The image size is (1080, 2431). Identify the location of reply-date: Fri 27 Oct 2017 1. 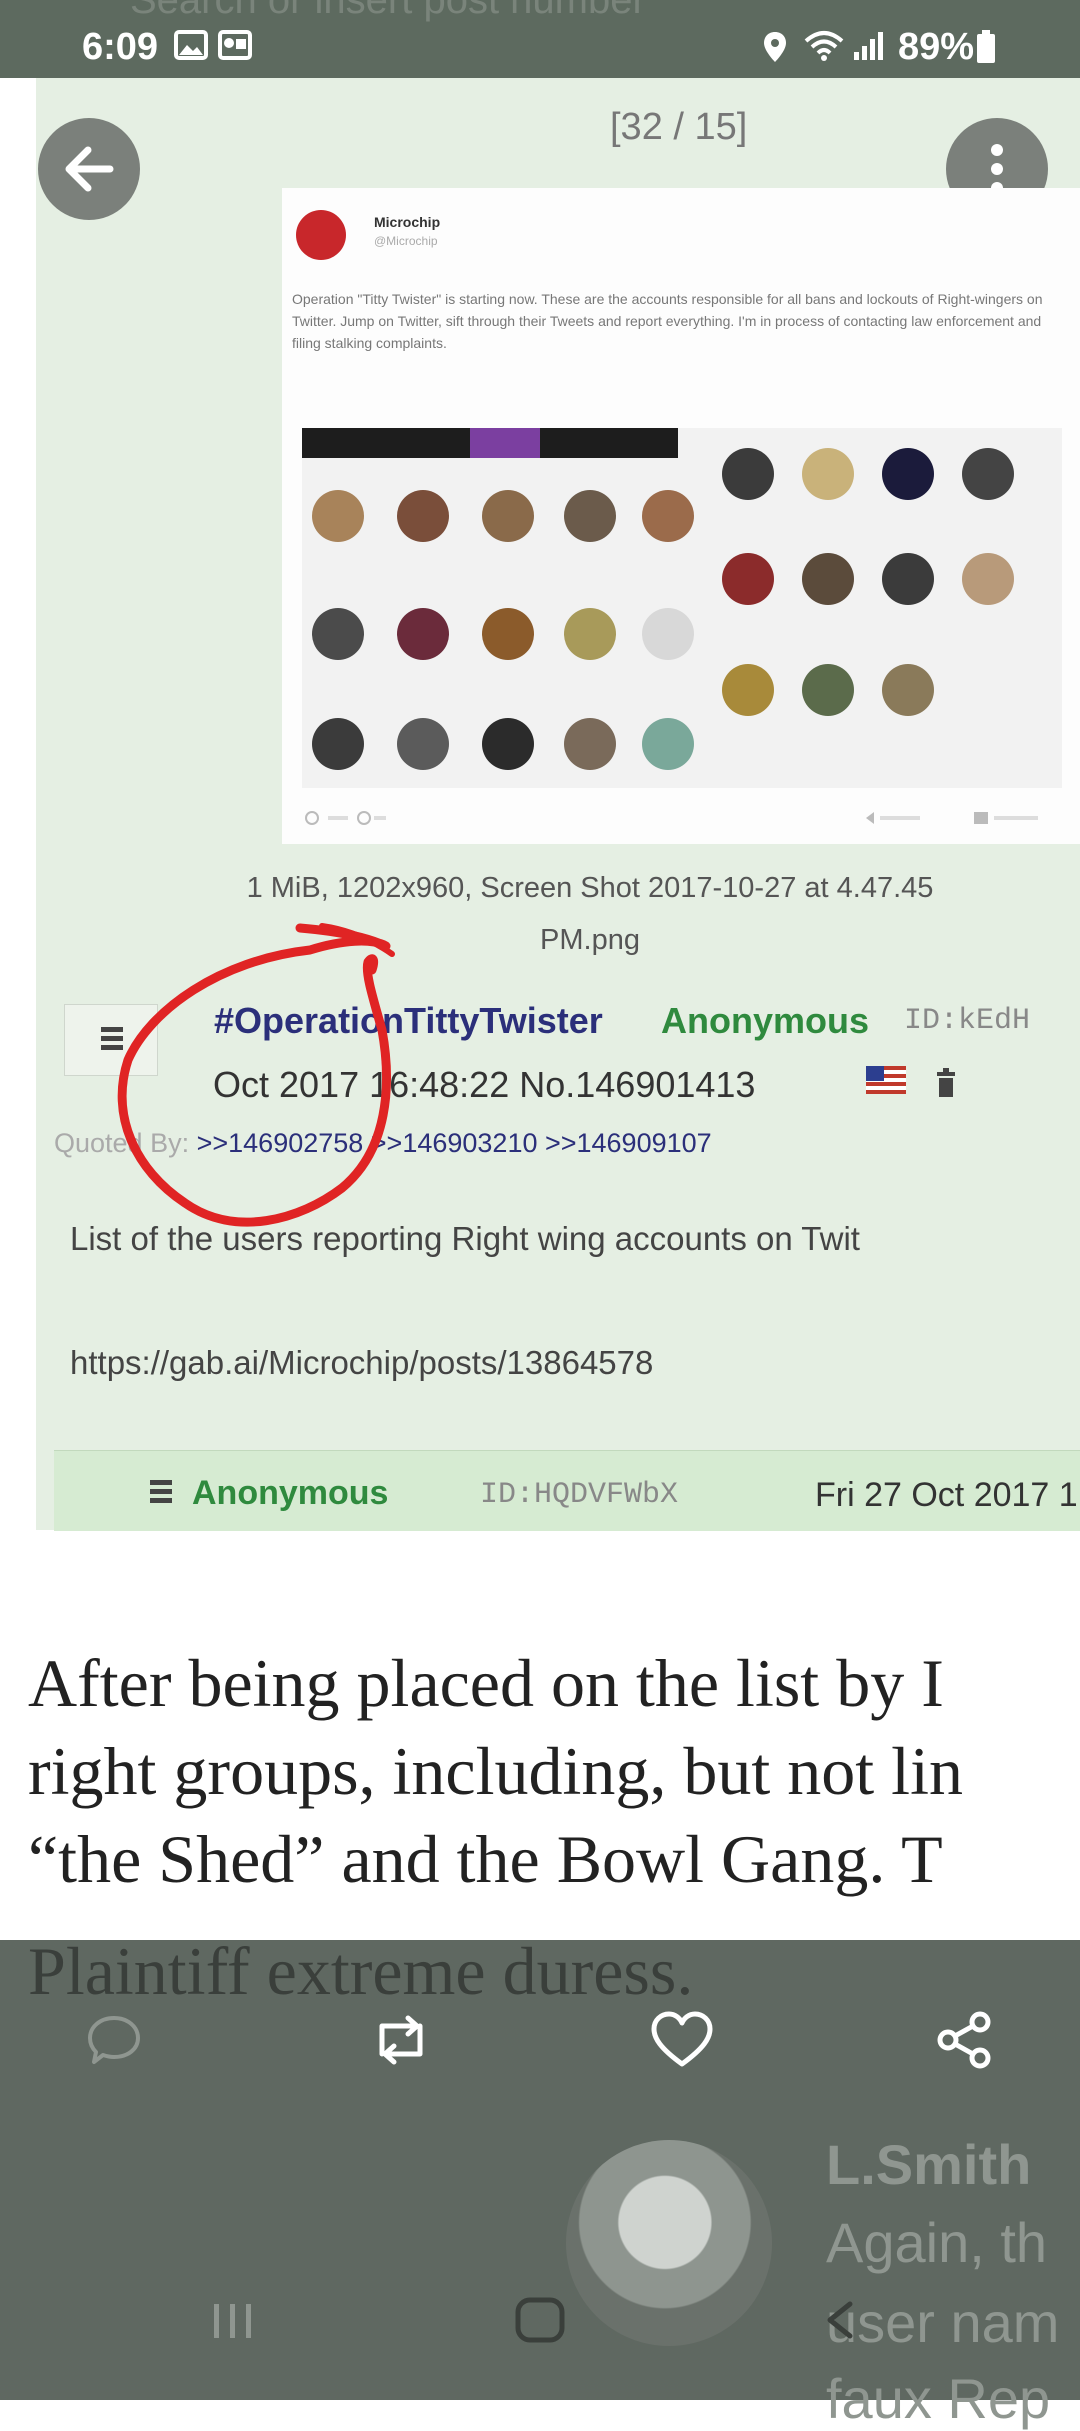
(946, 1495).